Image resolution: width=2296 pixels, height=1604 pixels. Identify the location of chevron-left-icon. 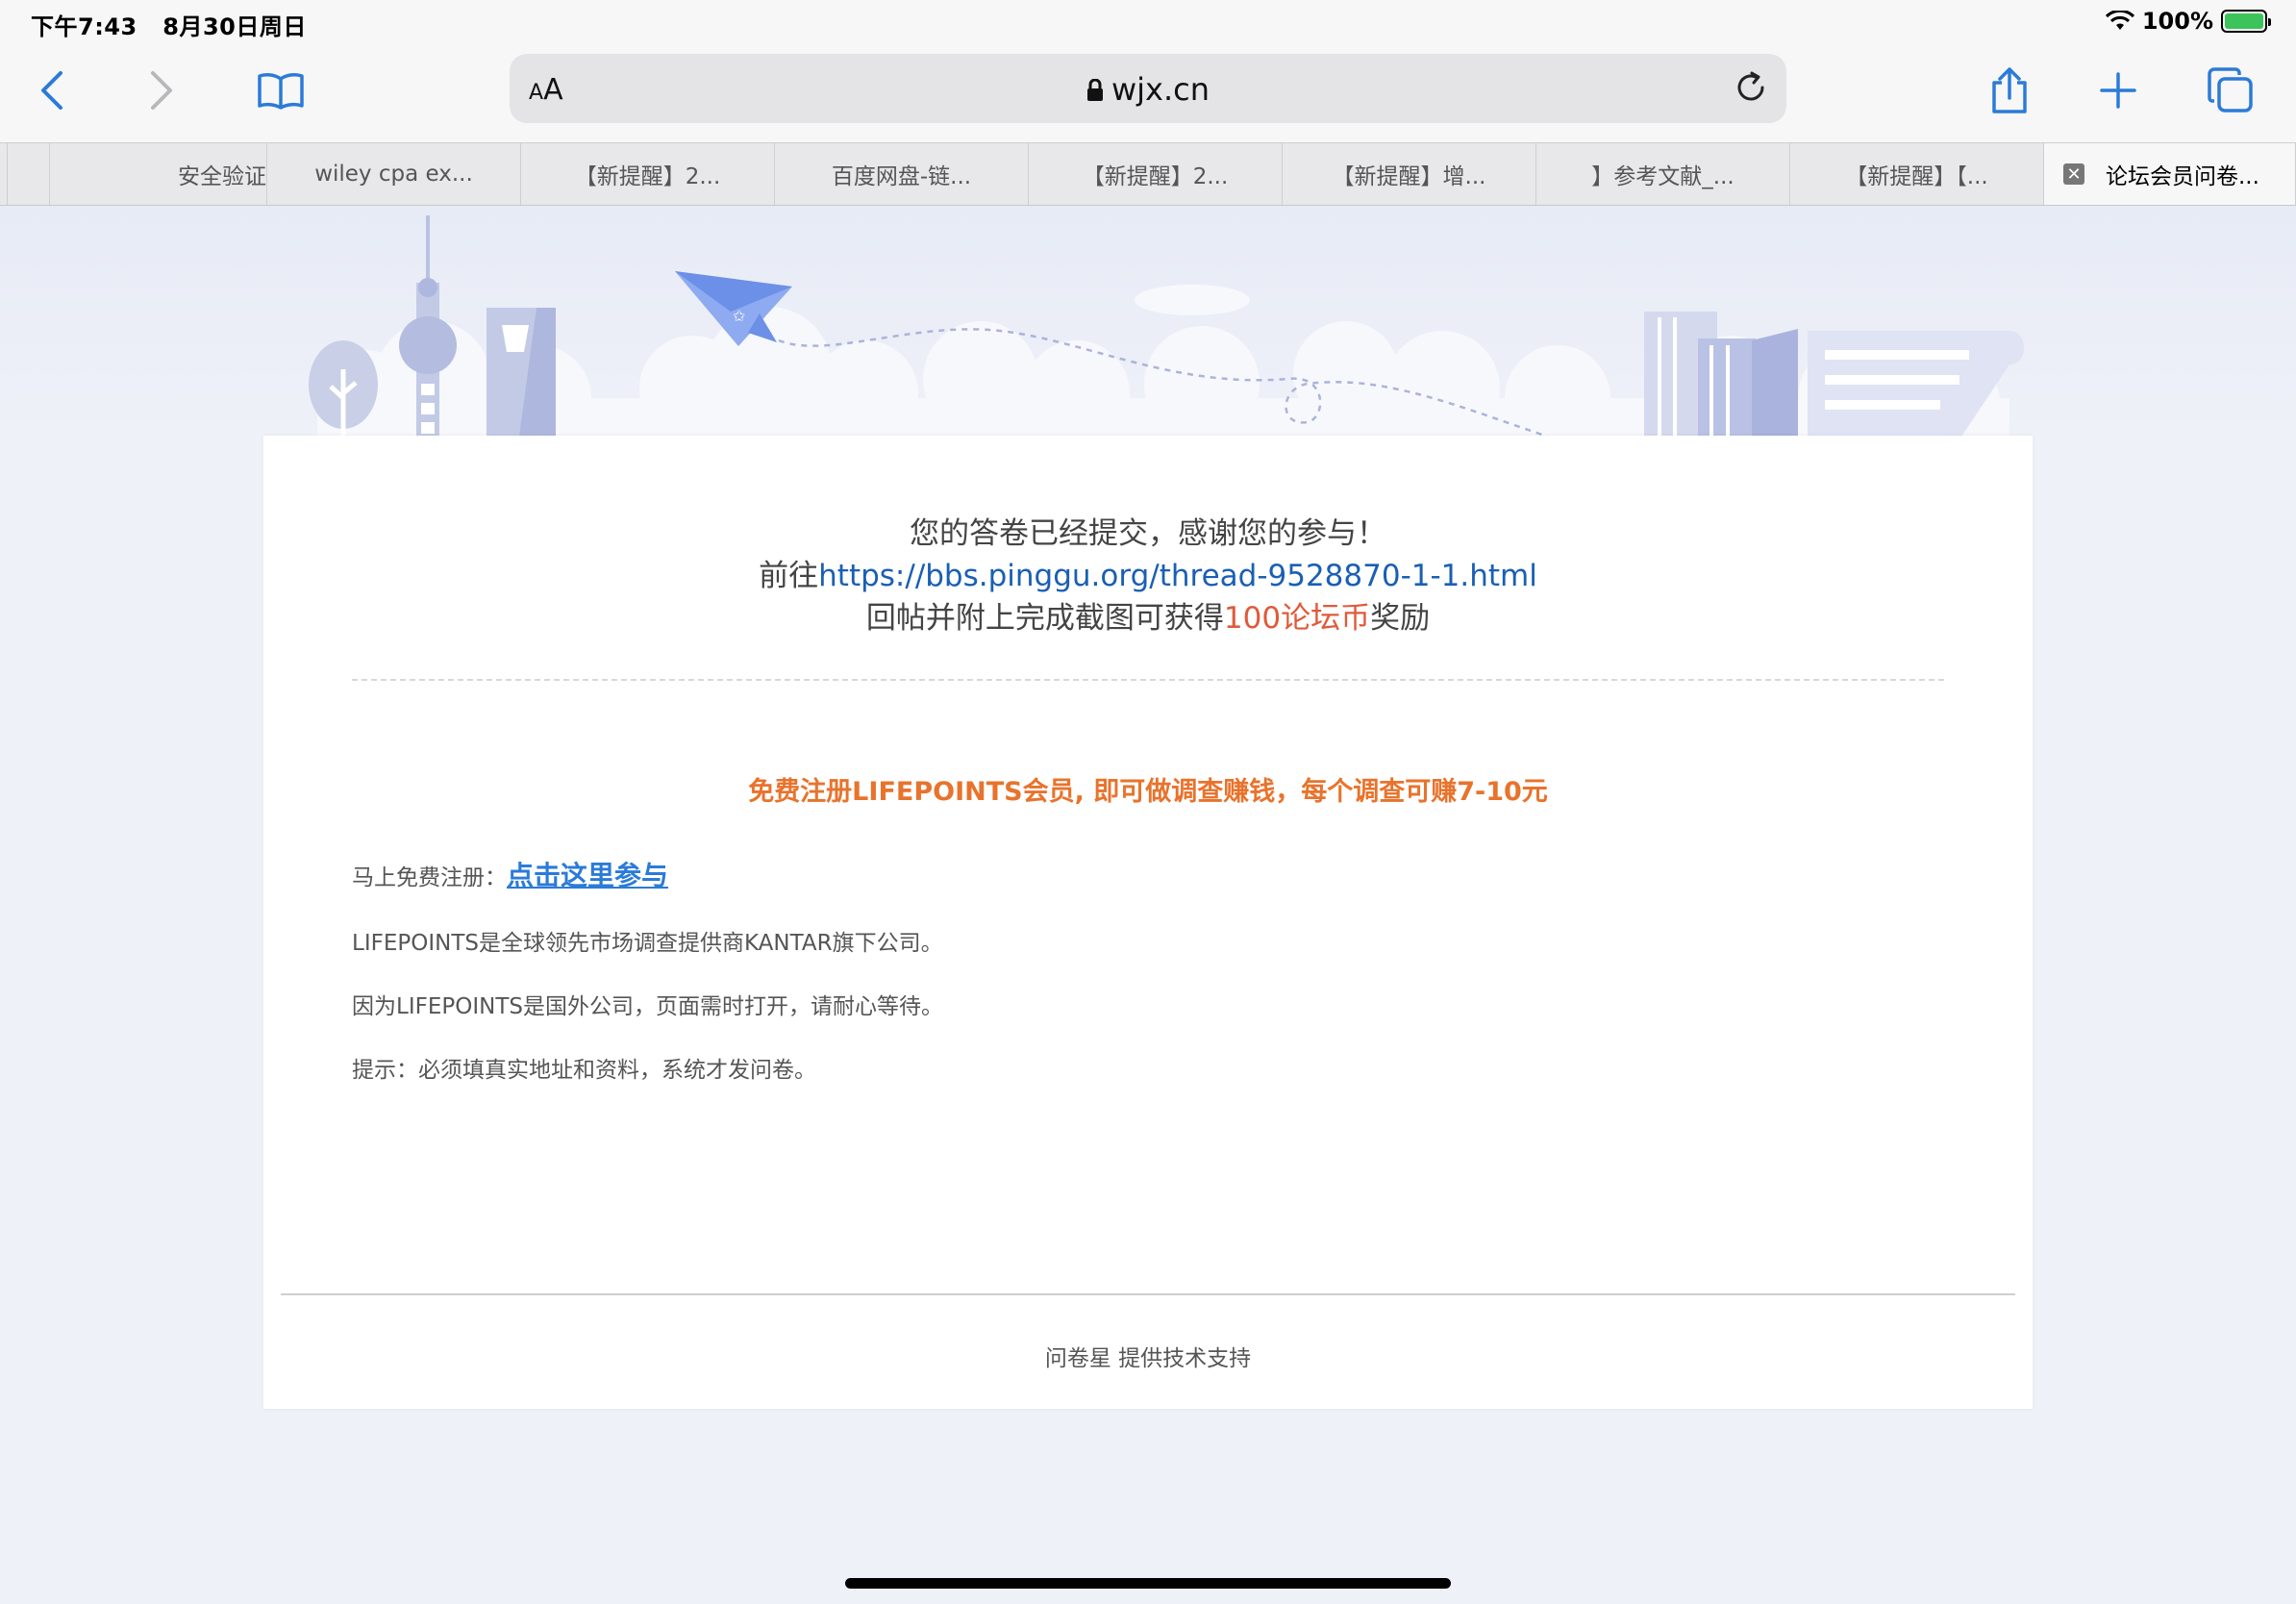
(51, 90).